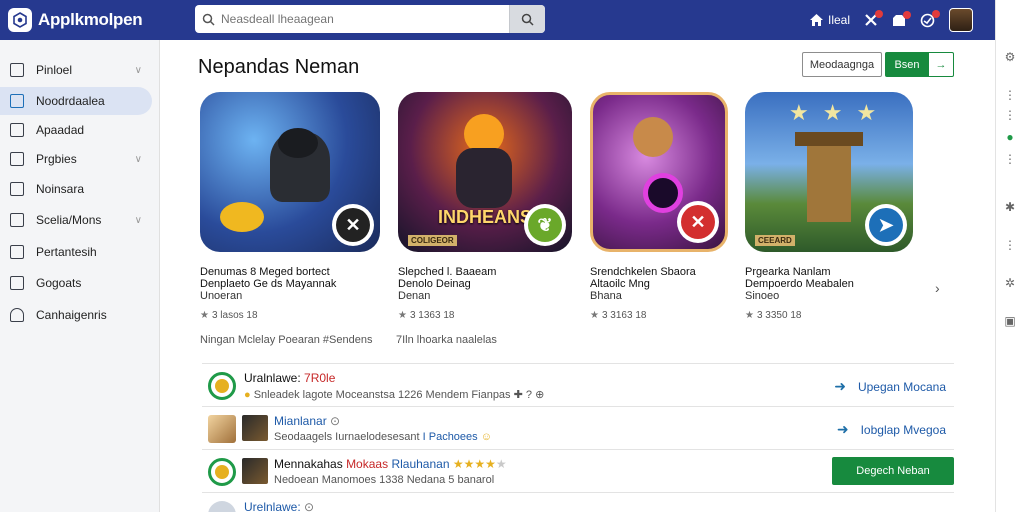  What do you see at coordinates (941, 64) in the screenshot?
I see `arrow-right-icon: →` at bounding box center [941, 64].